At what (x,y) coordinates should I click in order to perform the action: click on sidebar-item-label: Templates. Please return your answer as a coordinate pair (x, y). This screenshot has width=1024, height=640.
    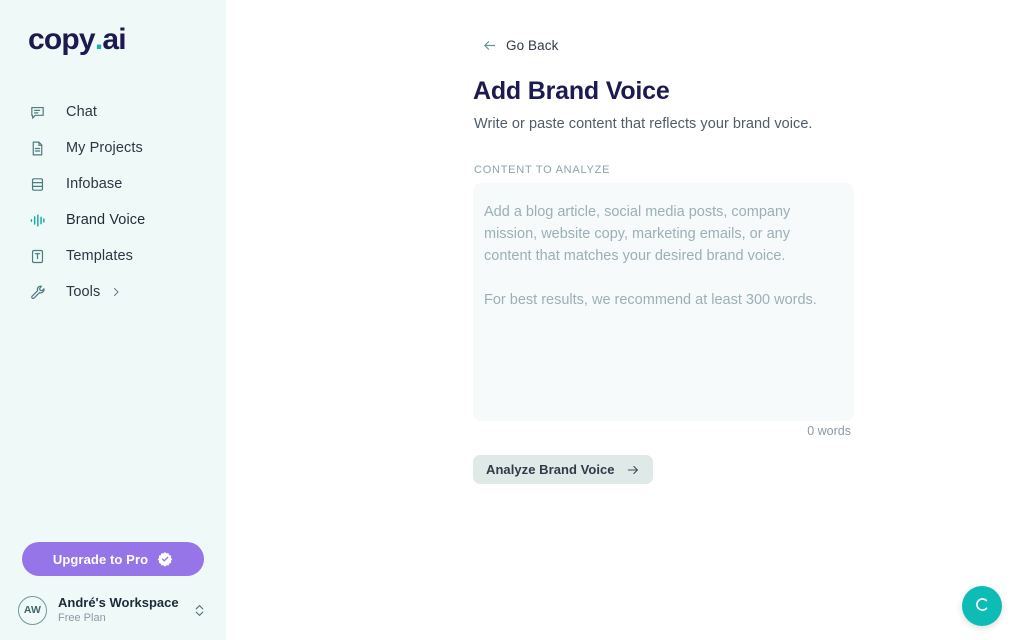
    Looking at the image, I should click on (99, 256).